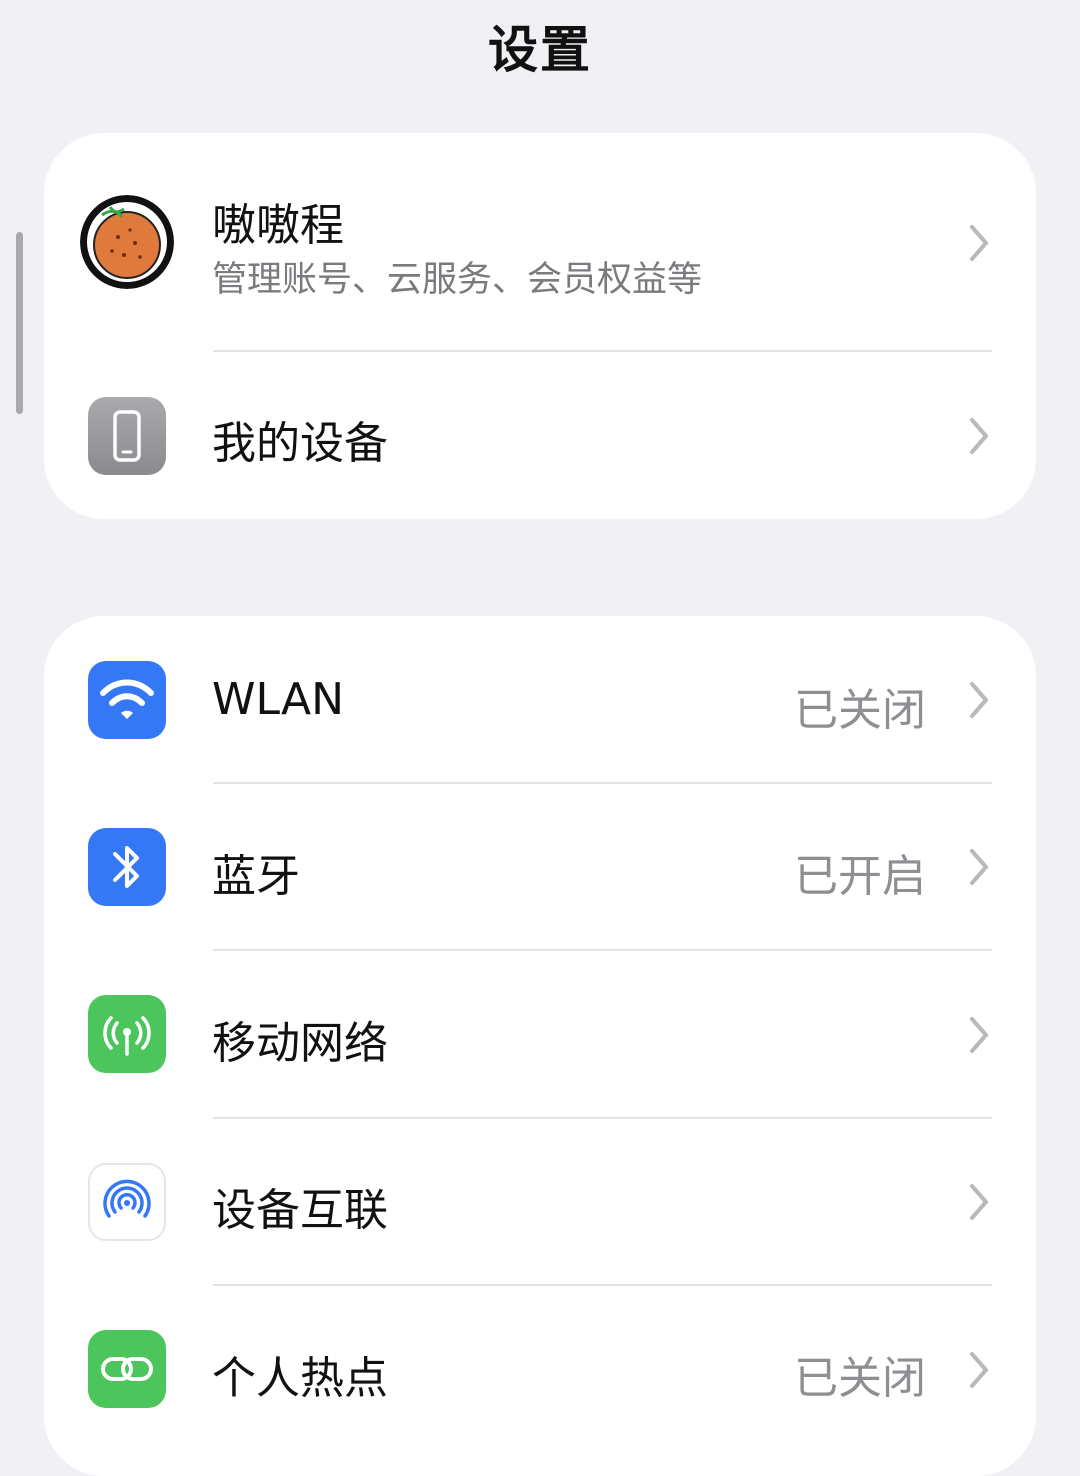 This screenshot has height=1476, width=1080. What do you see at coordinates (540, 1035) in the screenshot?
I see `mobile-network-row: 移动网络` at bounding box center [540, 1035].